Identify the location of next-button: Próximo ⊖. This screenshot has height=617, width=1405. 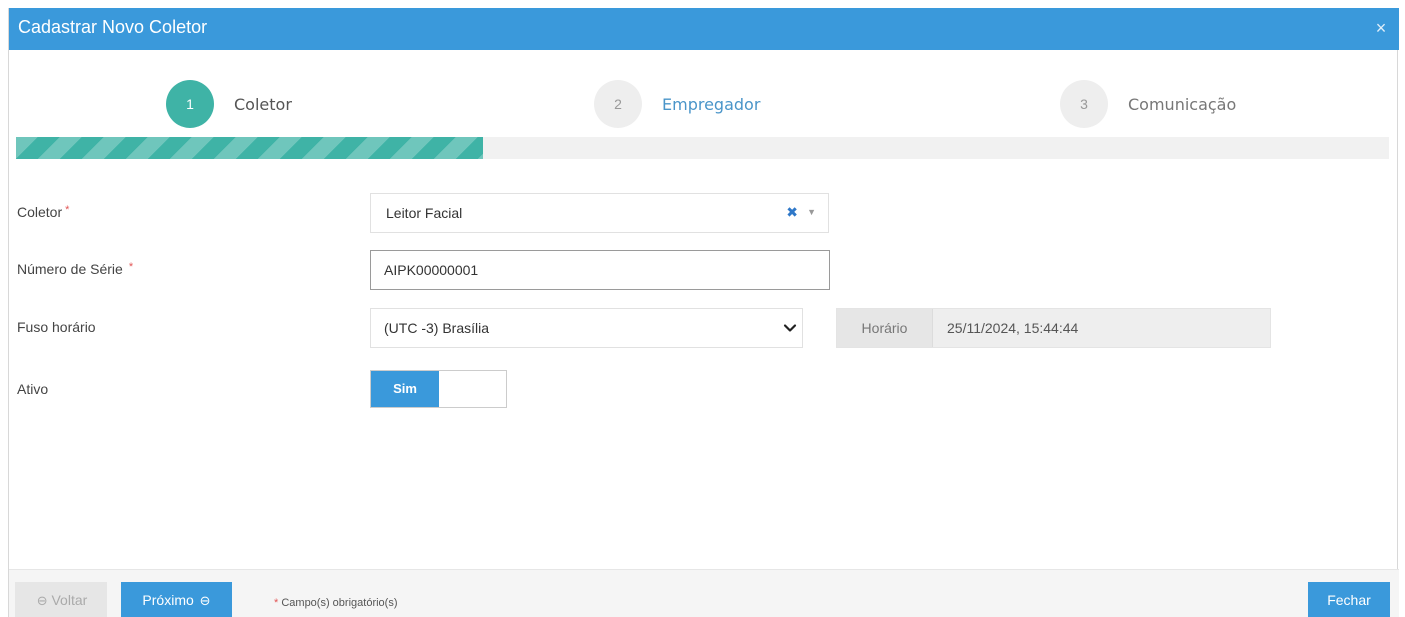
(176, 599).